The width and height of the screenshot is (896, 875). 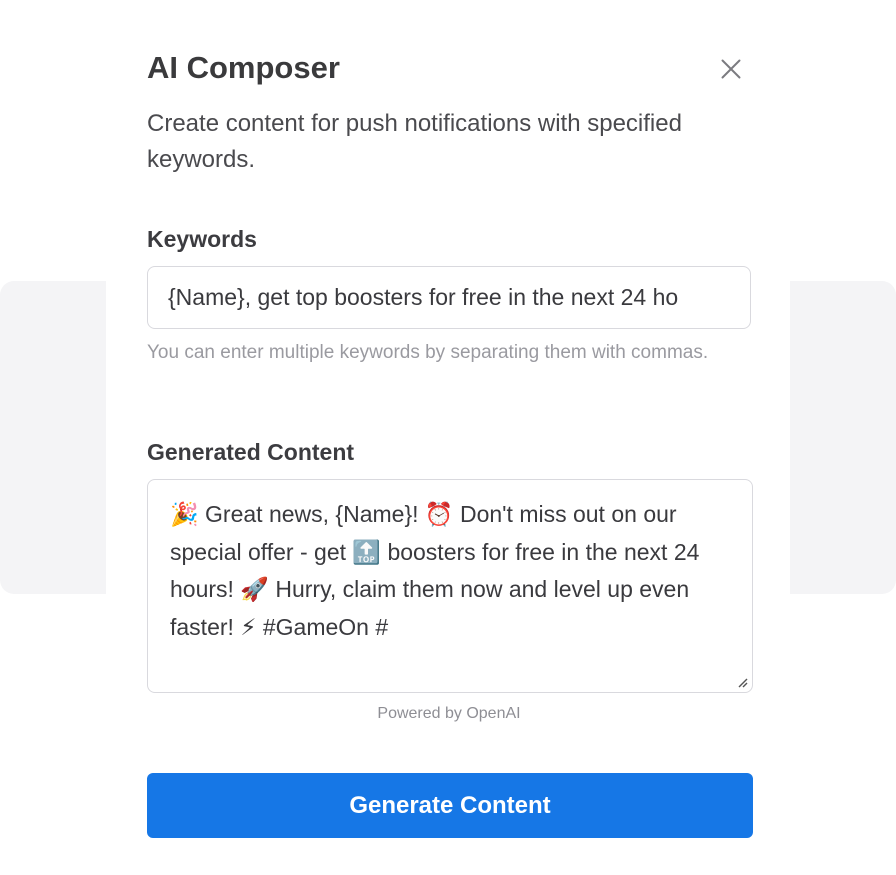 I want to click on keywords-input, so click(x=449, y=297).